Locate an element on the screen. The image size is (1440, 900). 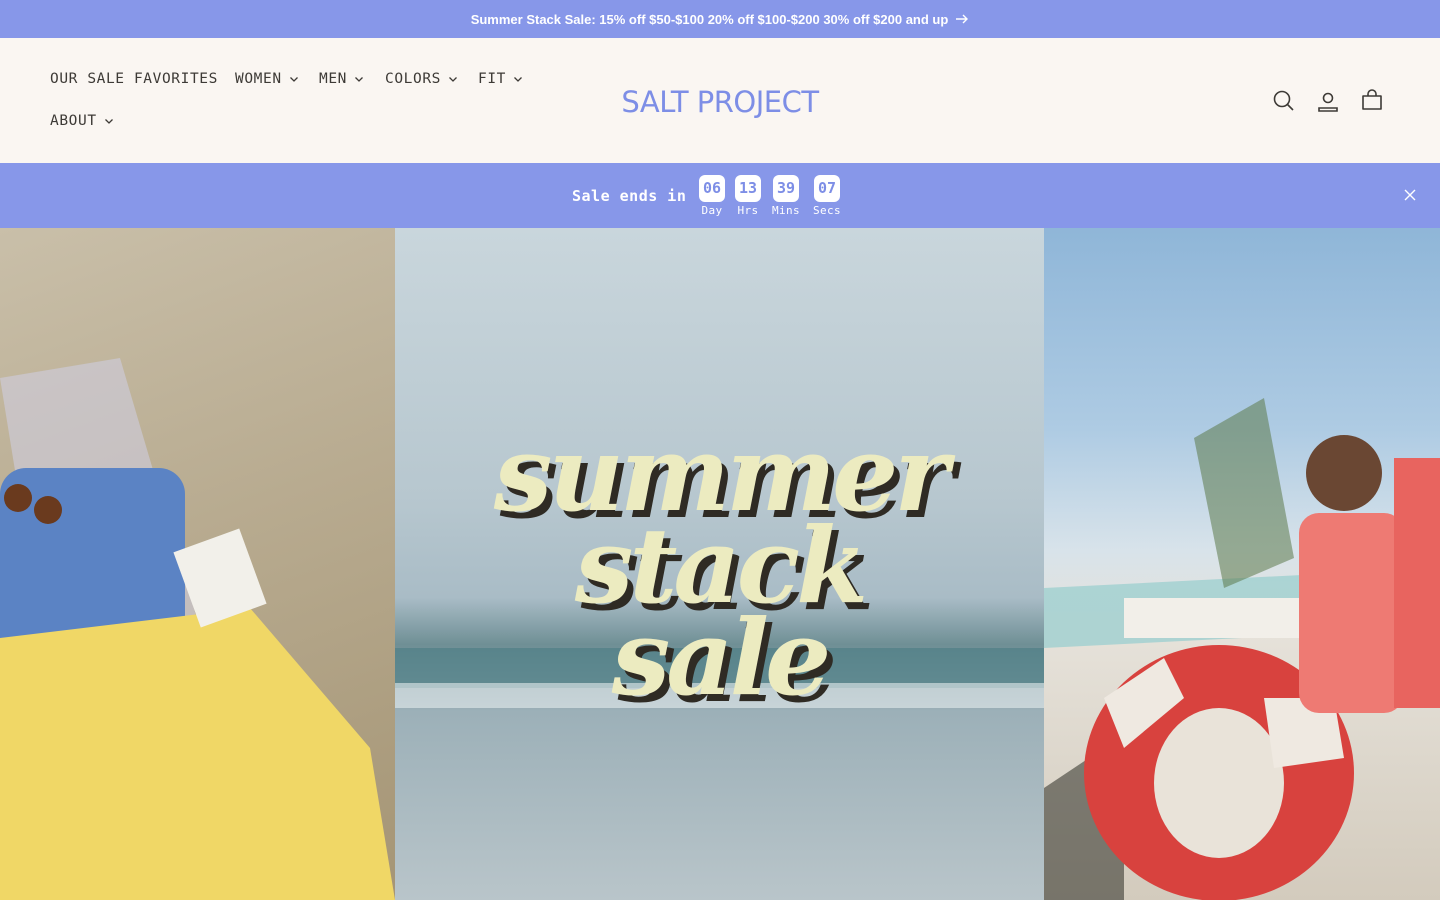
countdown-hours: 13 Hrs is located at coordinates (748, 196).